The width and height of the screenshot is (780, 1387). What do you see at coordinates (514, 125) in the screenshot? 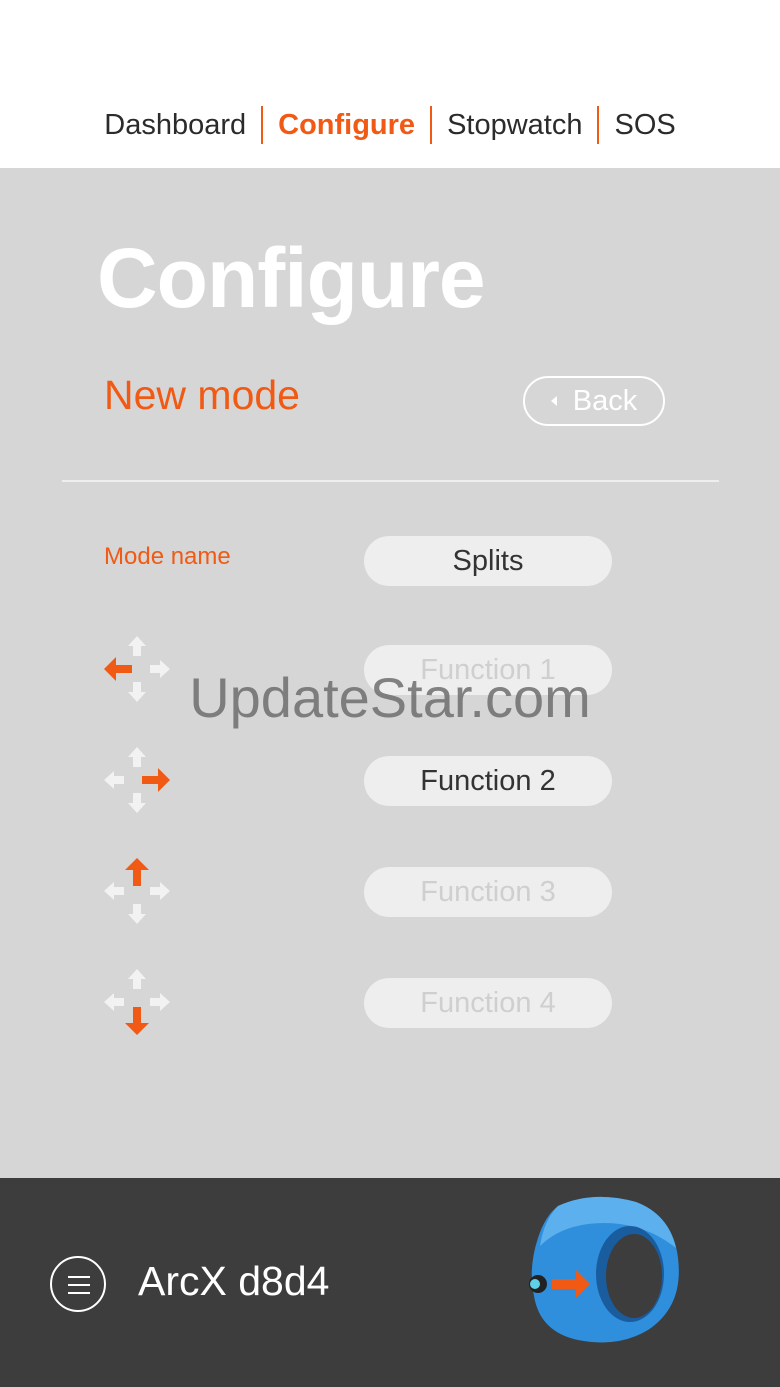
I see `tab-stopwatch: Stopwatch` at bounding box center [514, 125].